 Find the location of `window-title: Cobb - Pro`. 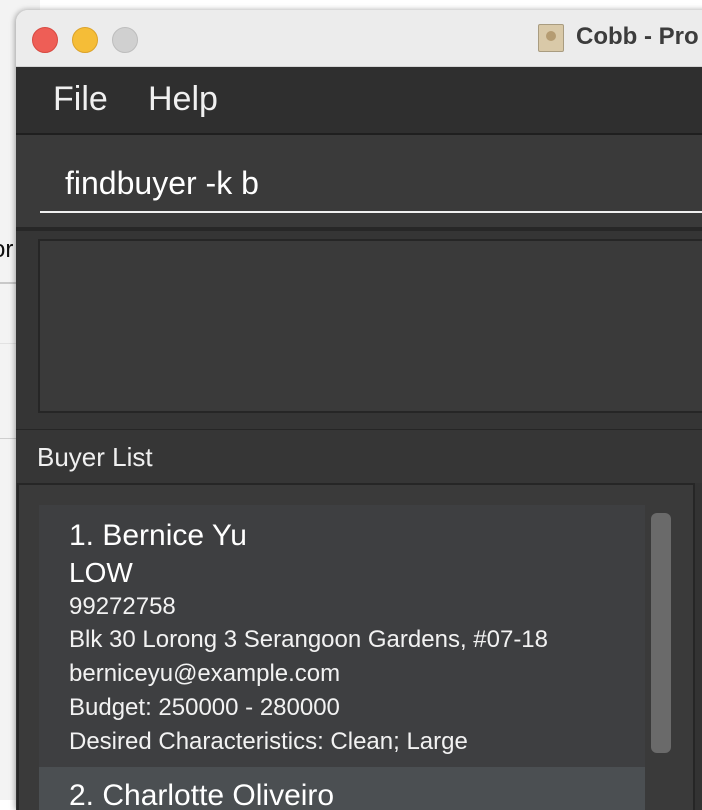

window-title: Cobb - Pro is located at coordinates (637, 36).